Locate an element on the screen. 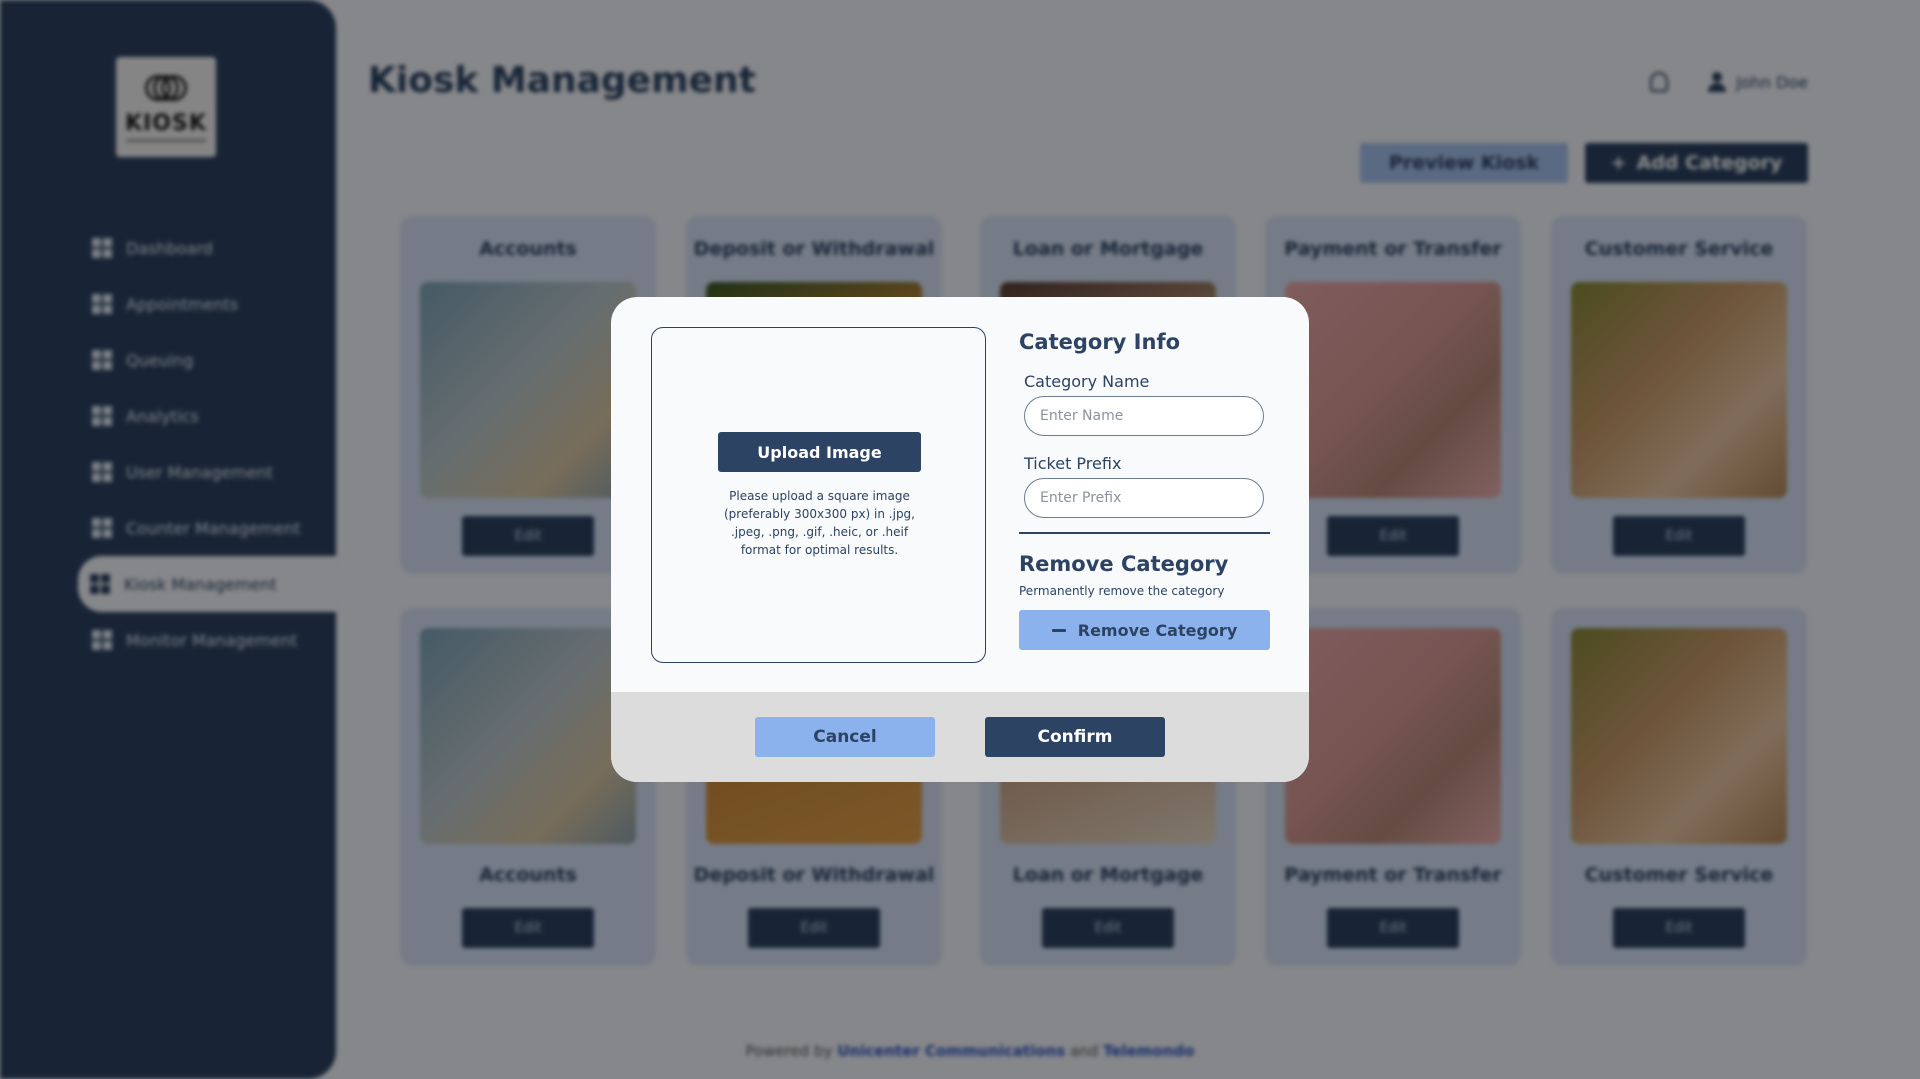 This screenshot has height=1079, width=1920. category-name-label: Category Name is located at coordinates (1087, 381).